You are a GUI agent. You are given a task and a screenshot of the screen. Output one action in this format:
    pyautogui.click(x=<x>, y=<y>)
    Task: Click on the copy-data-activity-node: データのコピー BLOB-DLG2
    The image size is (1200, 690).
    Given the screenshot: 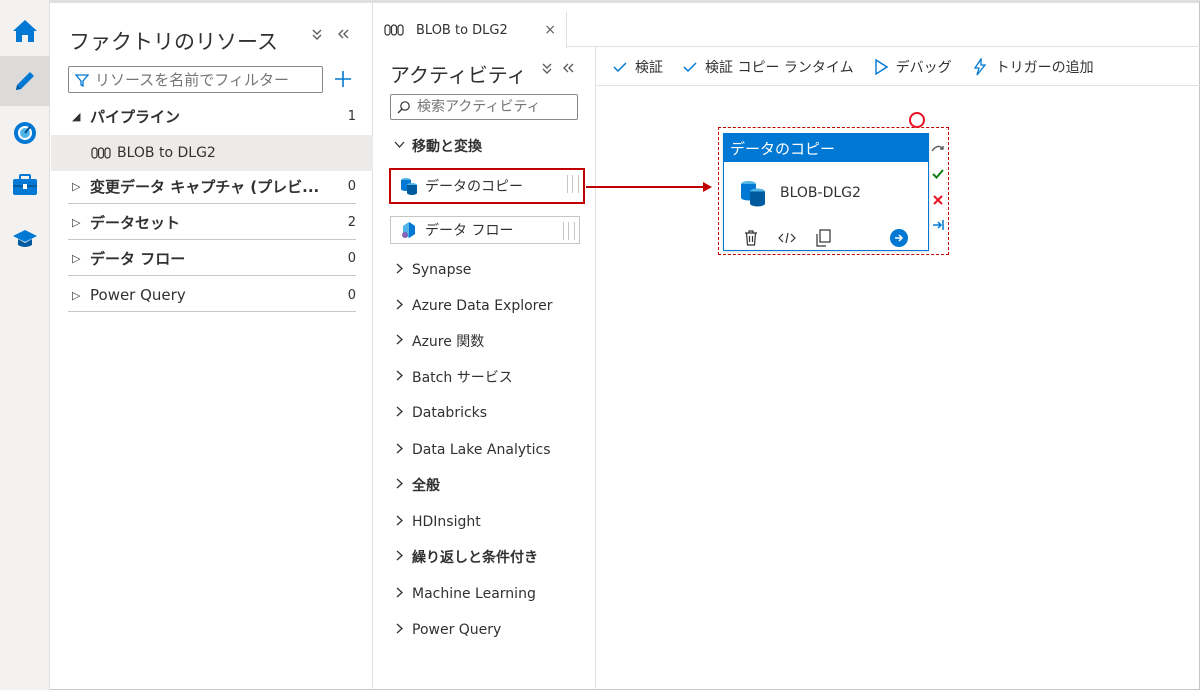 What is the action you would take?
    pyautogui.click(x=826, y=192)
    